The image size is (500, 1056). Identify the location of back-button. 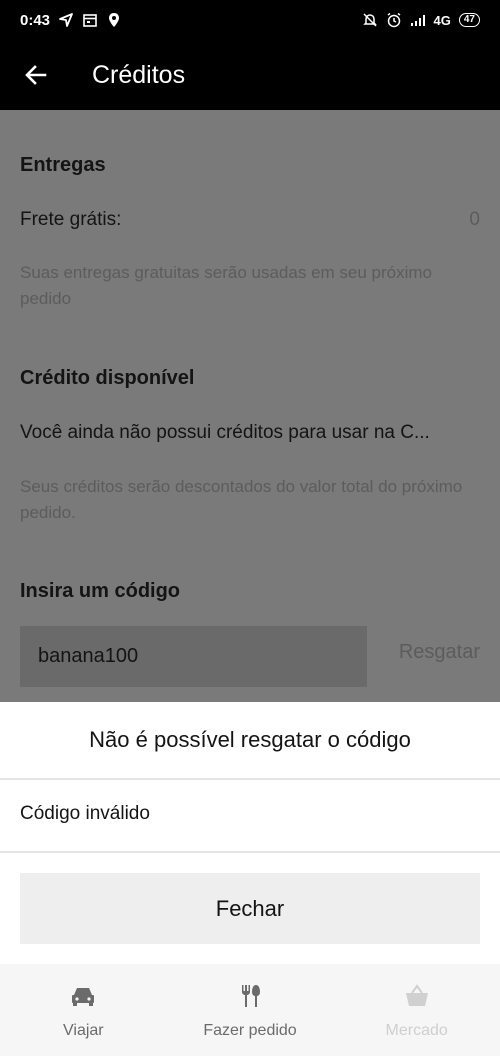
(36, 75).